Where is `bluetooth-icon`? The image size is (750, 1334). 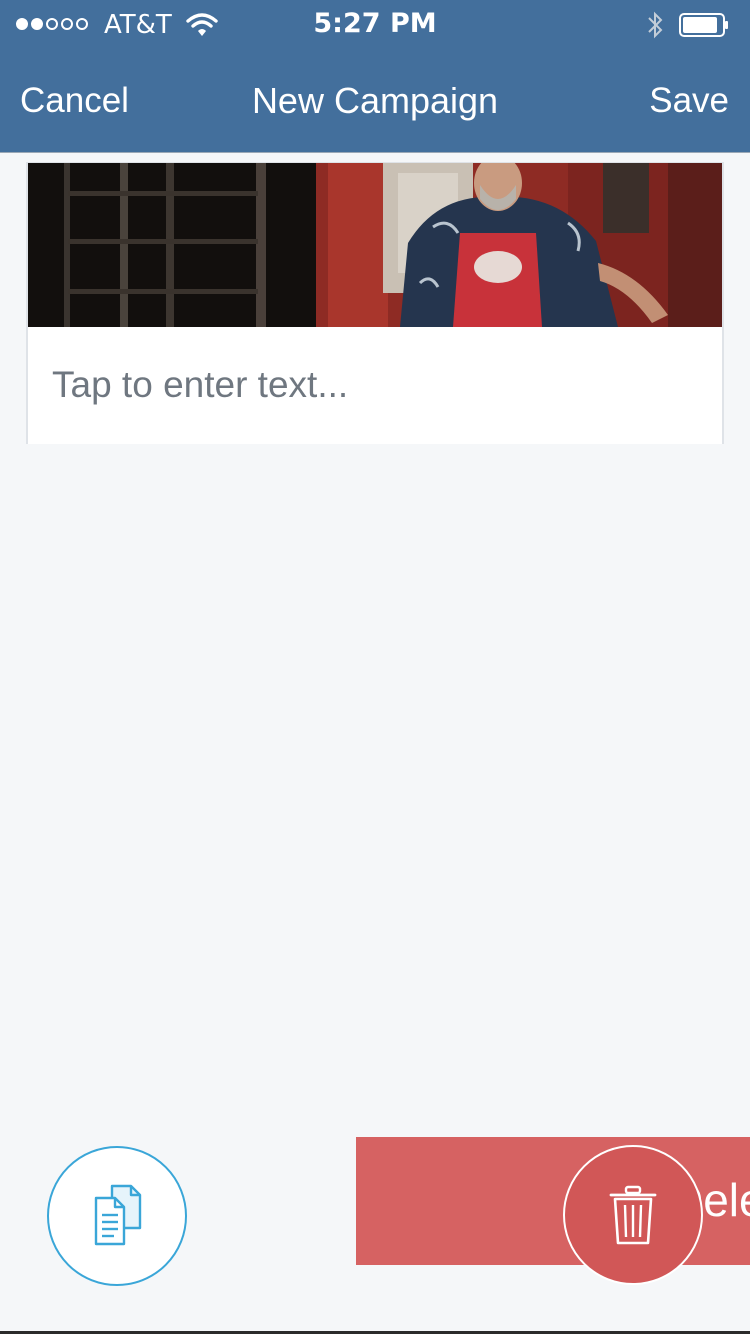 bluetooth-icon is located at coordinates (655, 25).